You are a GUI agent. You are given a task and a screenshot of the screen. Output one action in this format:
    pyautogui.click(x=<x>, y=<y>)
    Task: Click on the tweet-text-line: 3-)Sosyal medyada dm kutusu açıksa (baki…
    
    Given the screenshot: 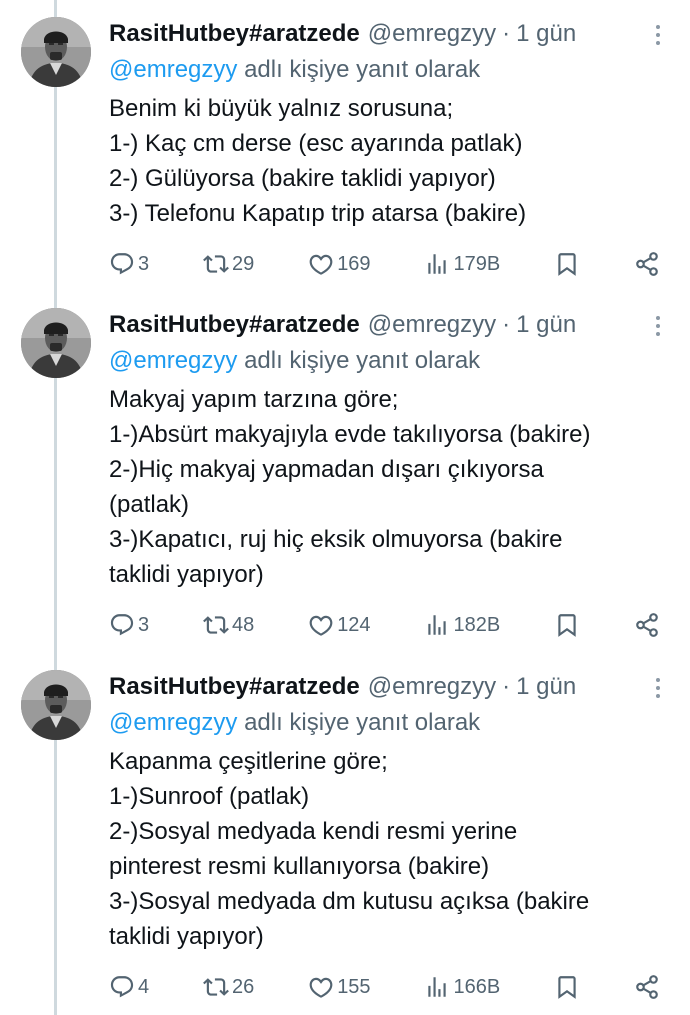 What is the action you would take?
    pyautogui.click(x=349, y=901)
    